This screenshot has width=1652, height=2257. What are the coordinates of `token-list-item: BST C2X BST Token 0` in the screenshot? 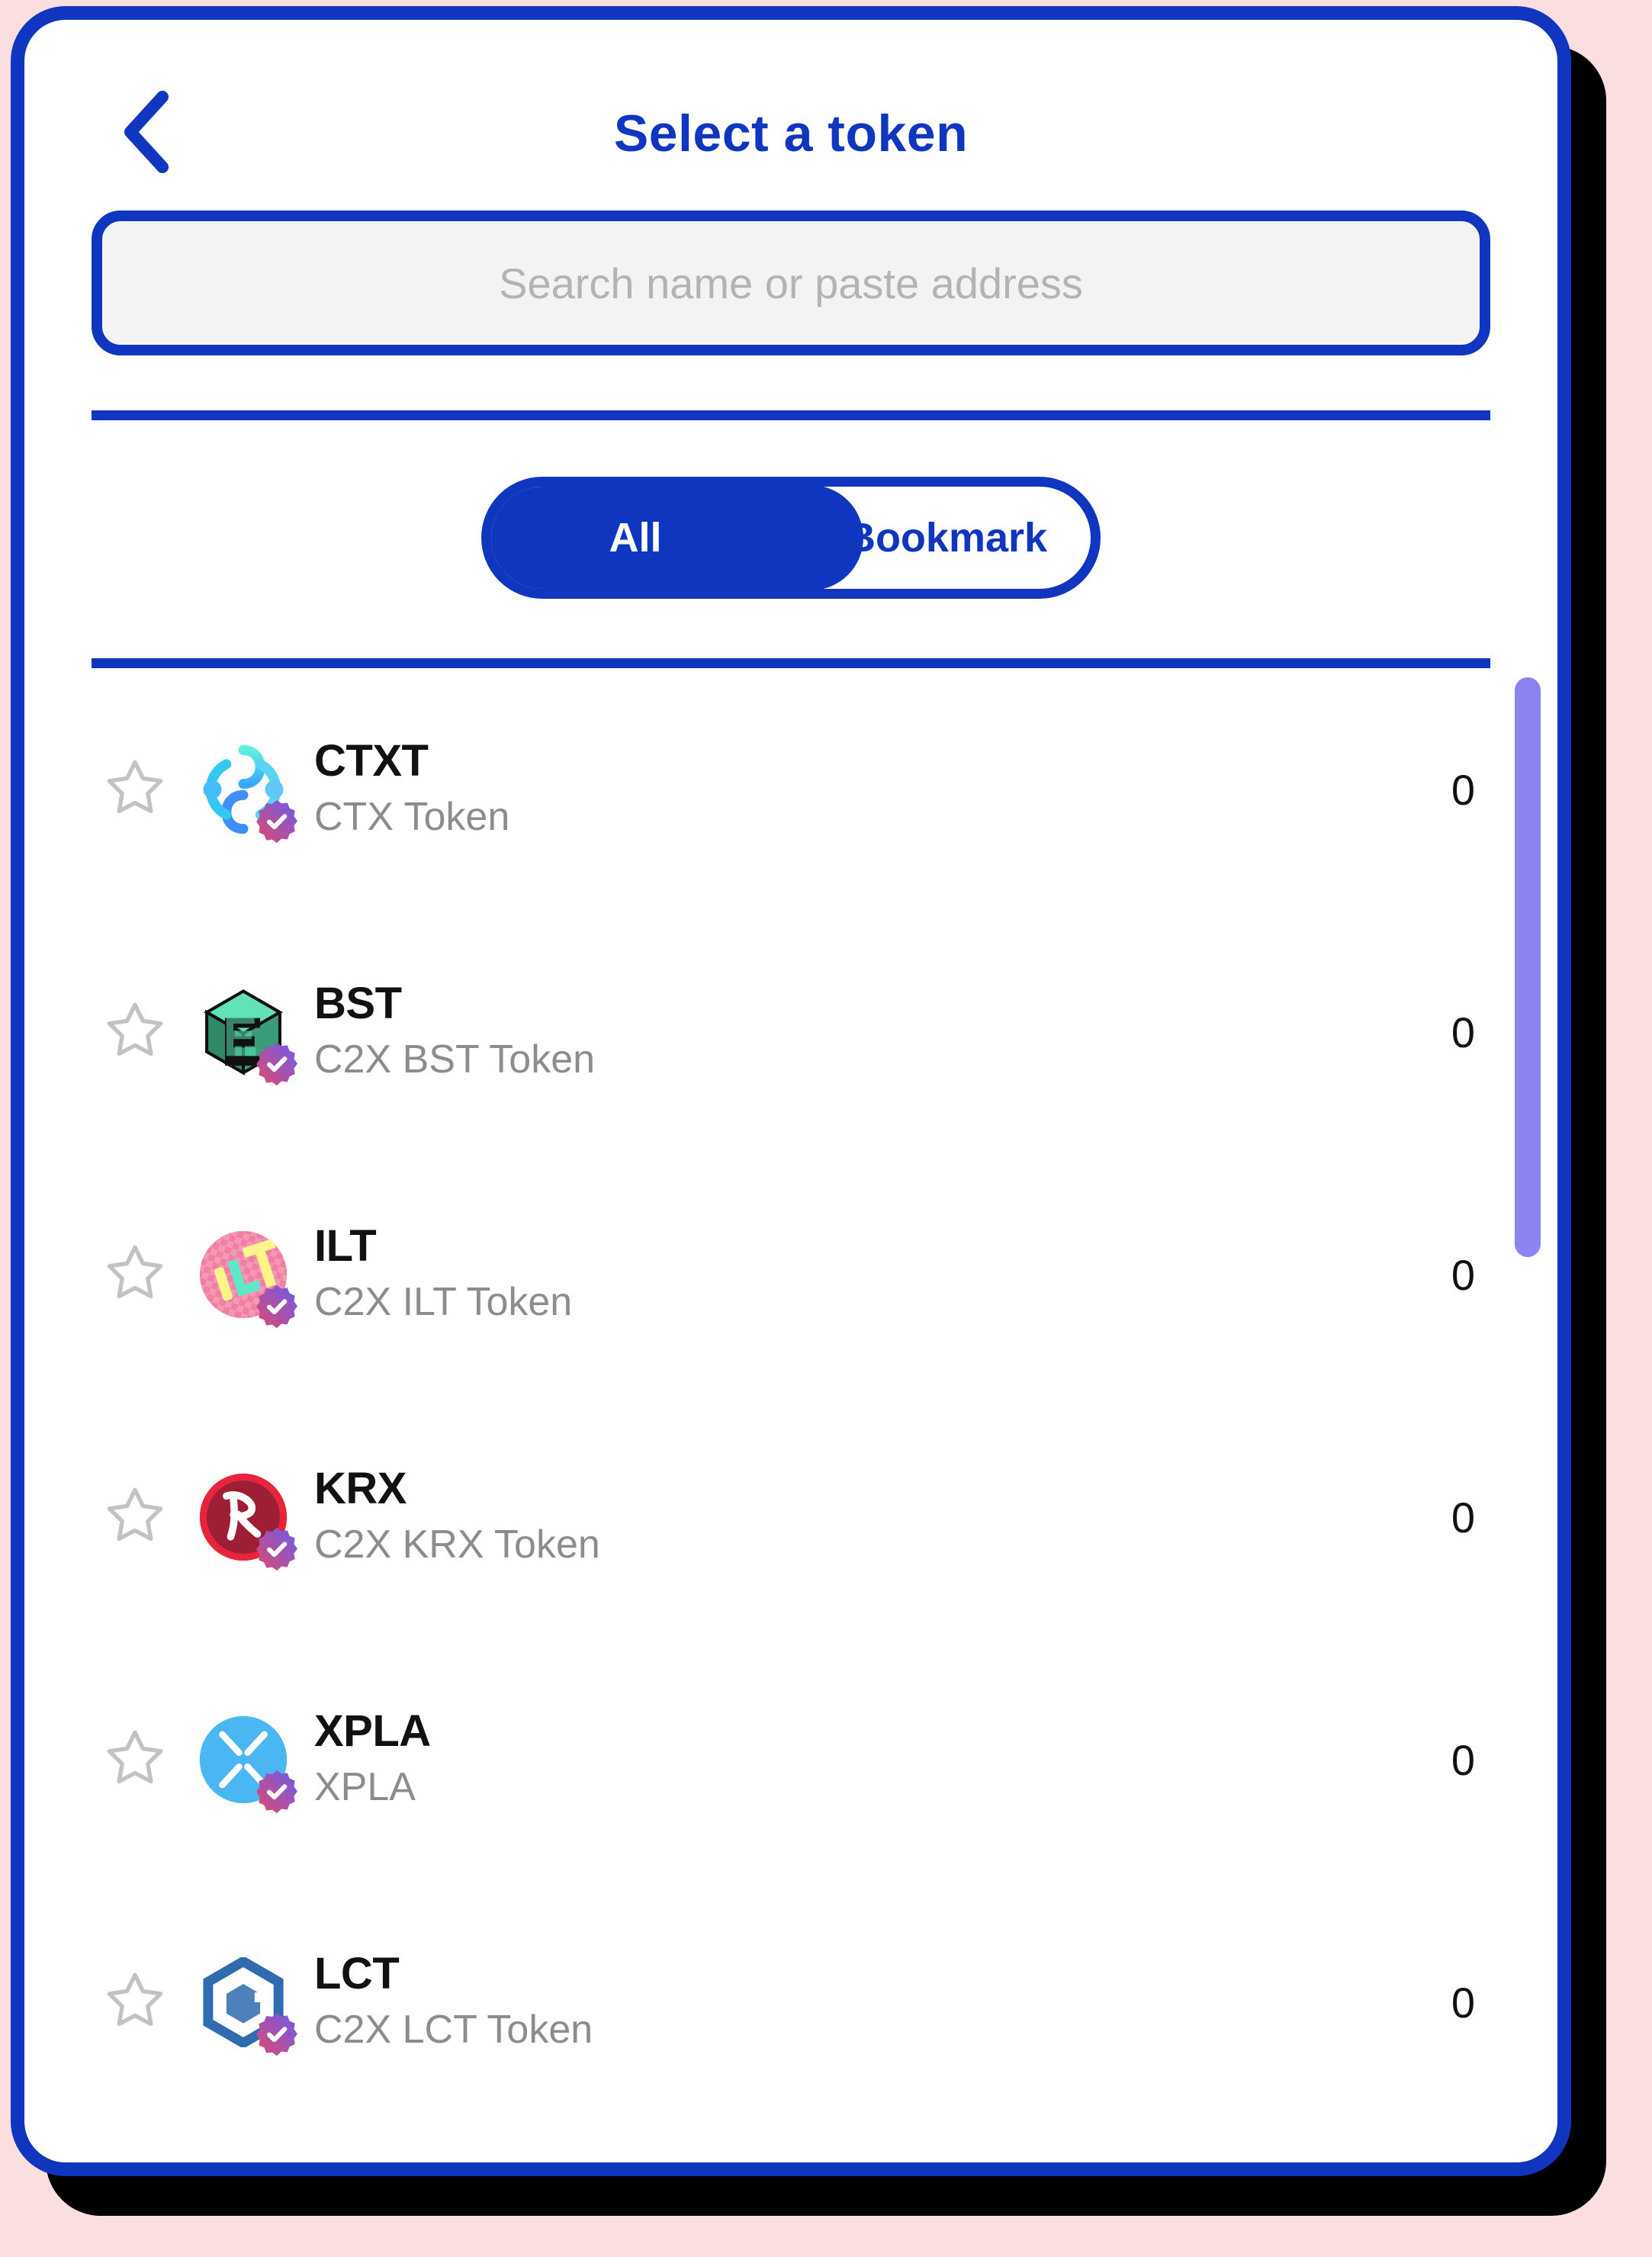 It's located at (791, 1032).